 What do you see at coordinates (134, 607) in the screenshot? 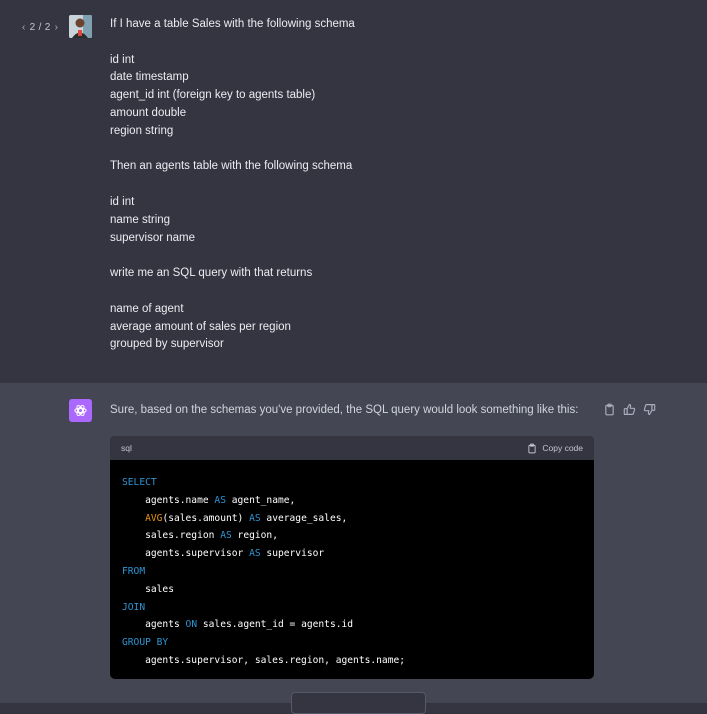
I see `sql-keyword: JOIN` at bounding box center [134, 607].